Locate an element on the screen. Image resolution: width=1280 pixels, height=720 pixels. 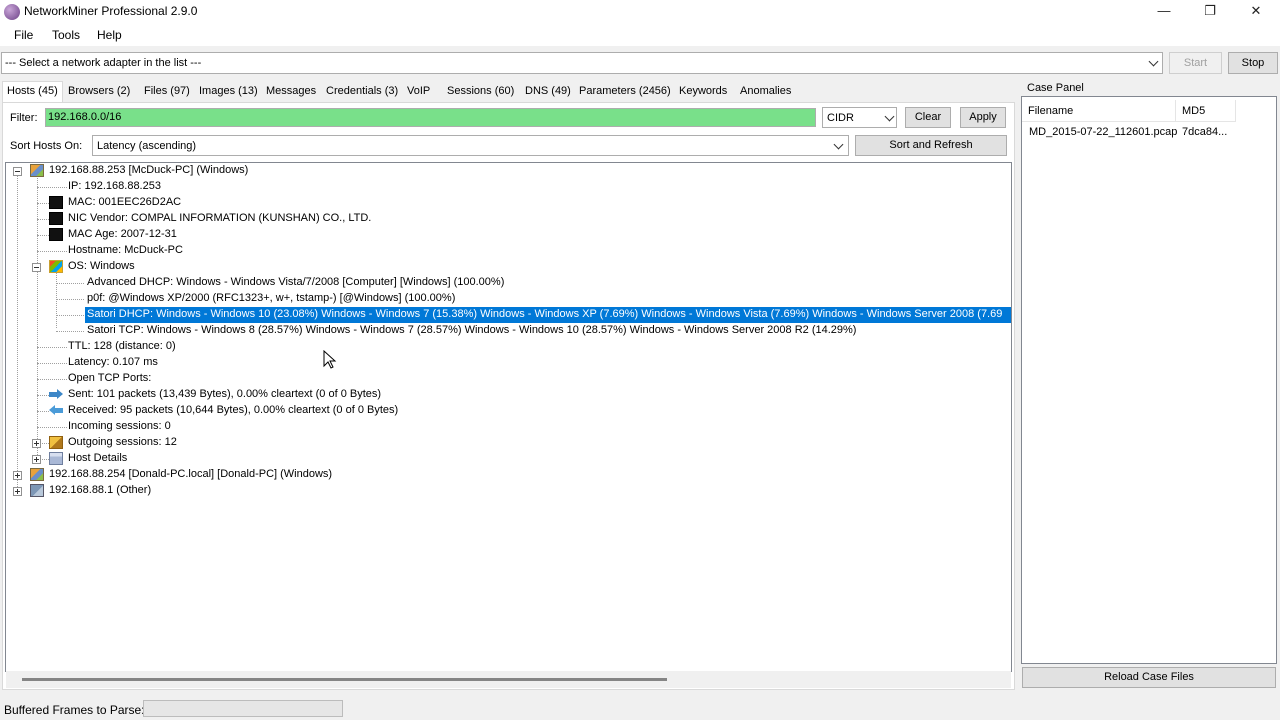
host-open-tcp-ports: Open TCP Ports: is located at coordinates (110, 378).